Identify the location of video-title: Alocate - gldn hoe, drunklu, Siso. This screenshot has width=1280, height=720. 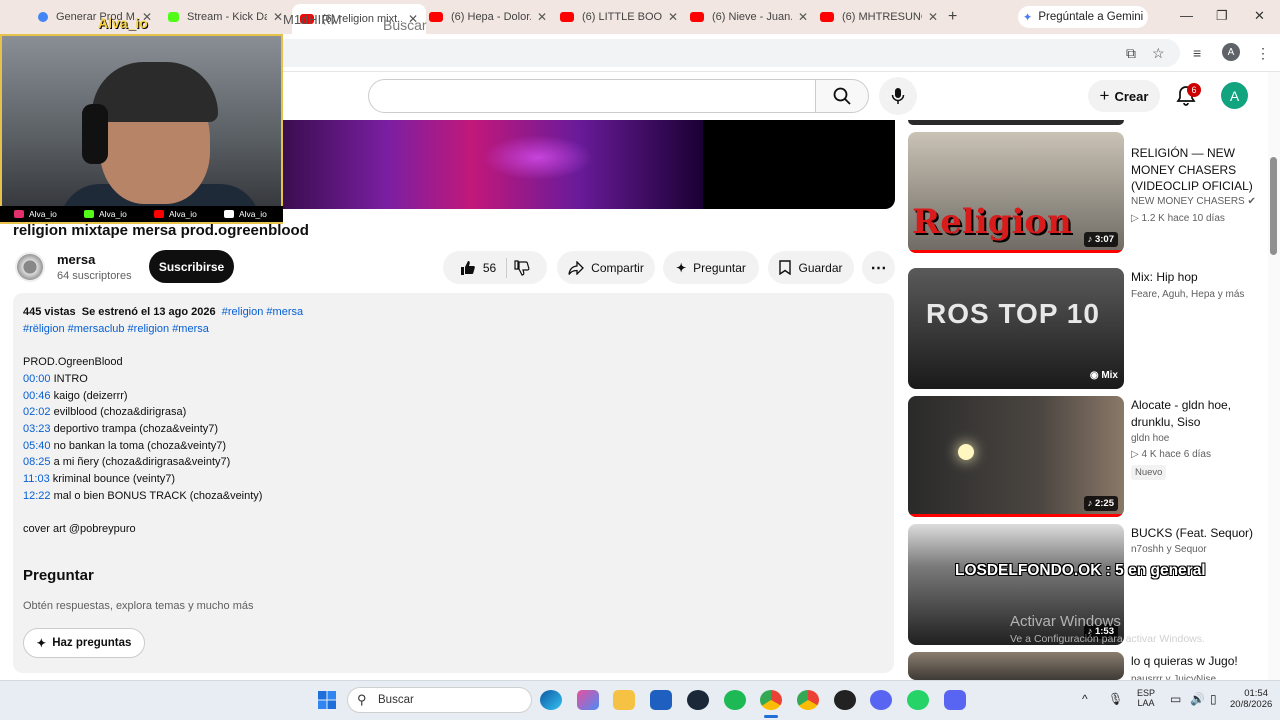
(1195, 413).